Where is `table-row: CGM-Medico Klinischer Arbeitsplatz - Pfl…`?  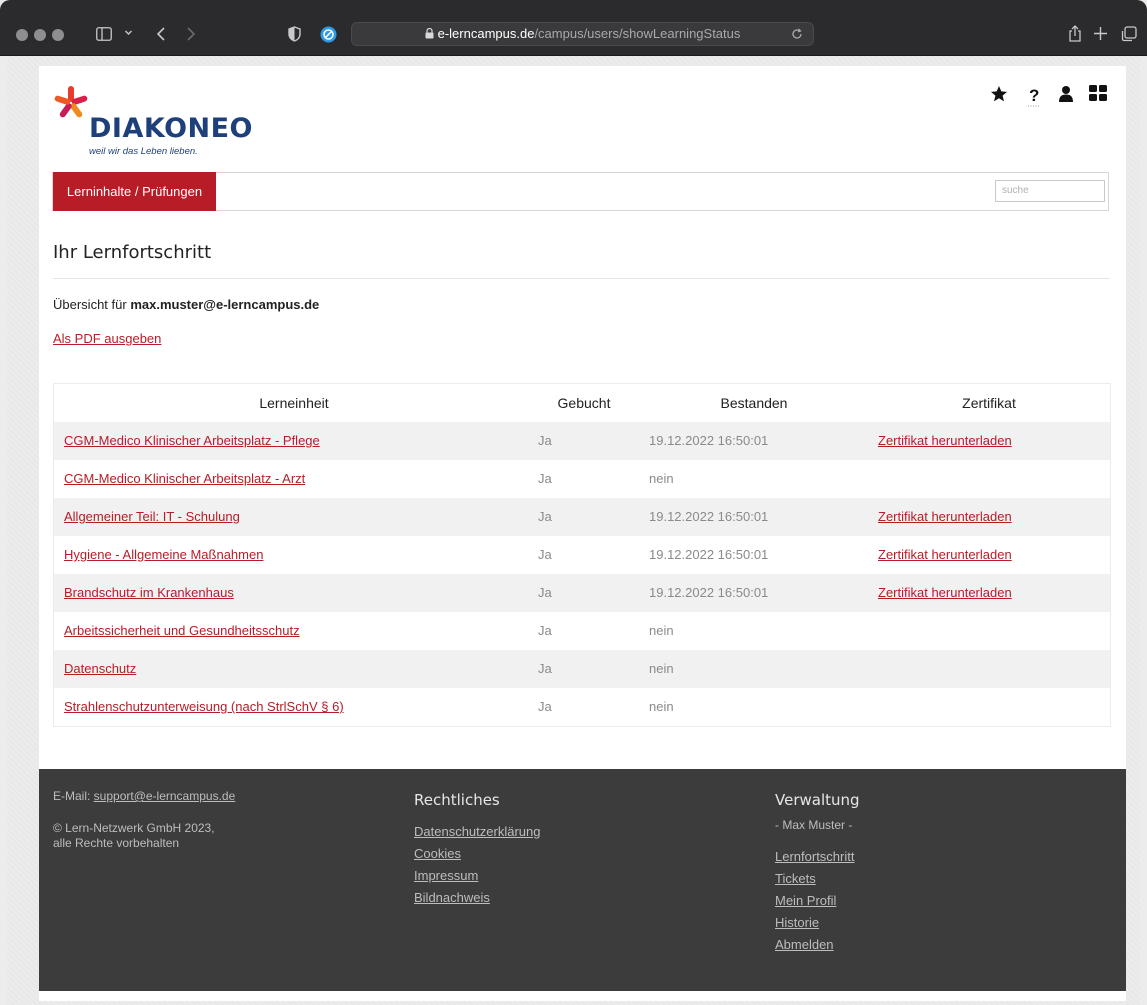
table-row: CGM-Medico Klinischer Arbeitsplatz - Pfl… is located at coordinates (582, 441).